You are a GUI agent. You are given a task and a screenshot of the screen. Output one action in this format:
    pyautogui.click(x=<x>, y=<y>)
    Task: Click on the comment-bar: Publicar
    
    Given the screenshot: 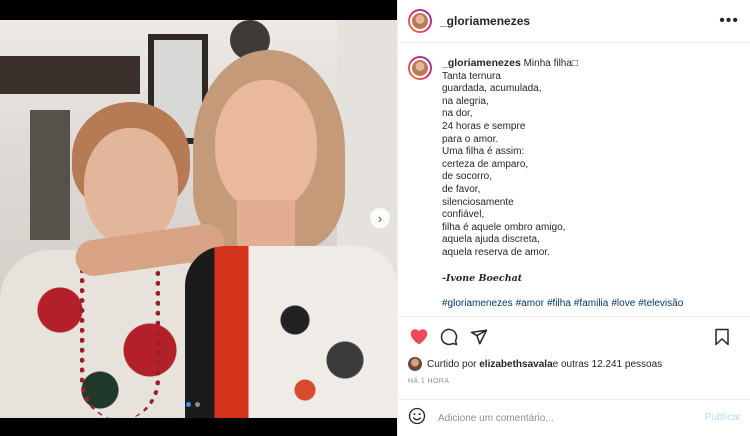 What is the action you would take?
    pyautogui.click(x=574, y=417)
    